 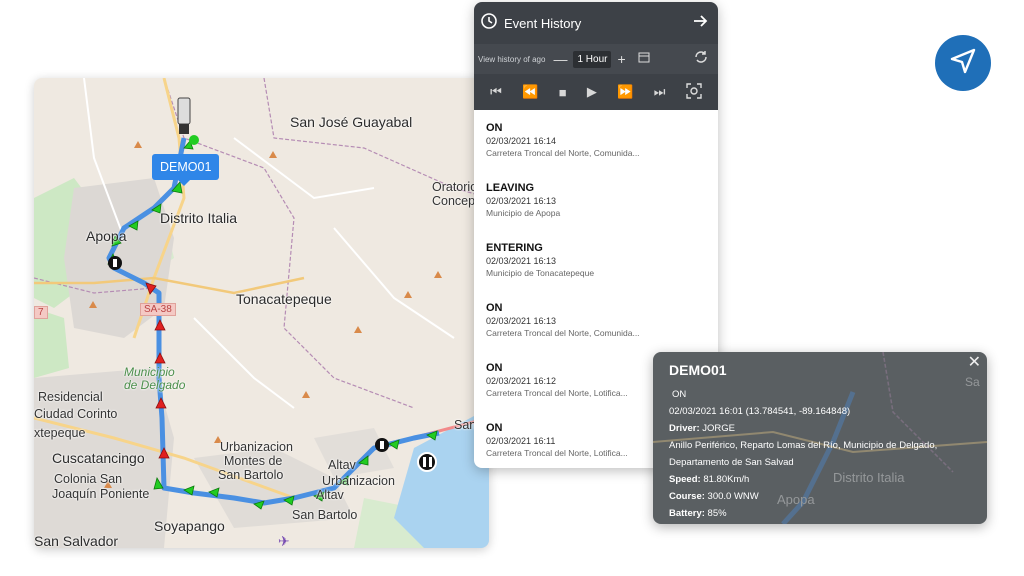 What do you see at coordinates (625, 92) in the screenshot?
I see `fast-forward-icon: ⏩` at bounding box center [625, 92].